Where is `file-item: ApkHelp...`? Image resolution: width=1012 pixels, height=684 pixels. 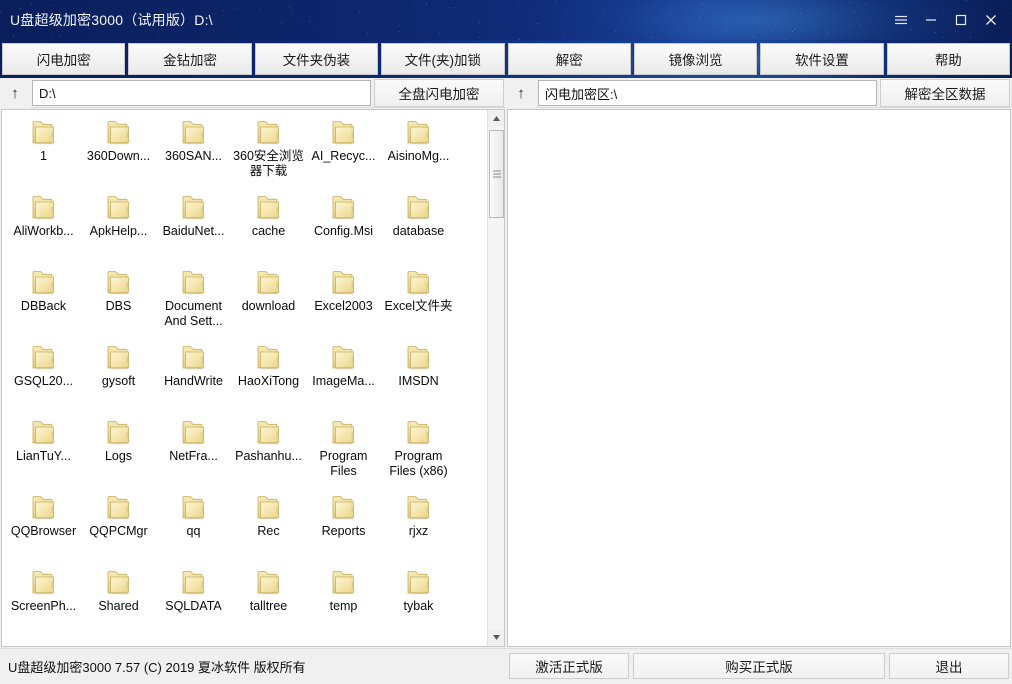
file-item: ApkHelp... is located at coordinates (118, 228).